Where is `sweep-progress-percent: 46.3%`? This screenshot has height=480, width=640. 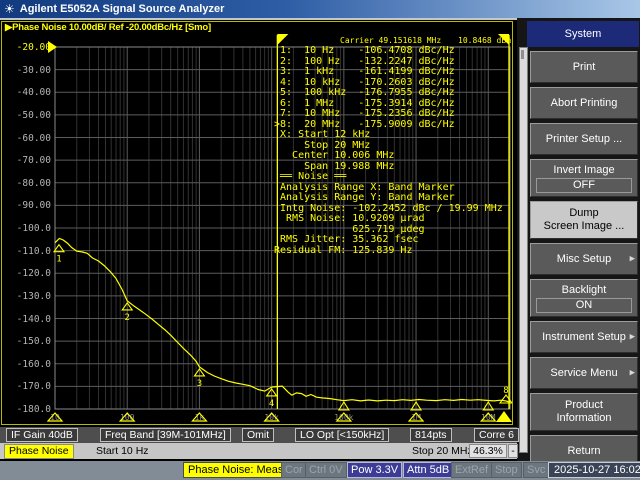 sweep-progress-percent: 46.3% is located at coordinates (488, 451).